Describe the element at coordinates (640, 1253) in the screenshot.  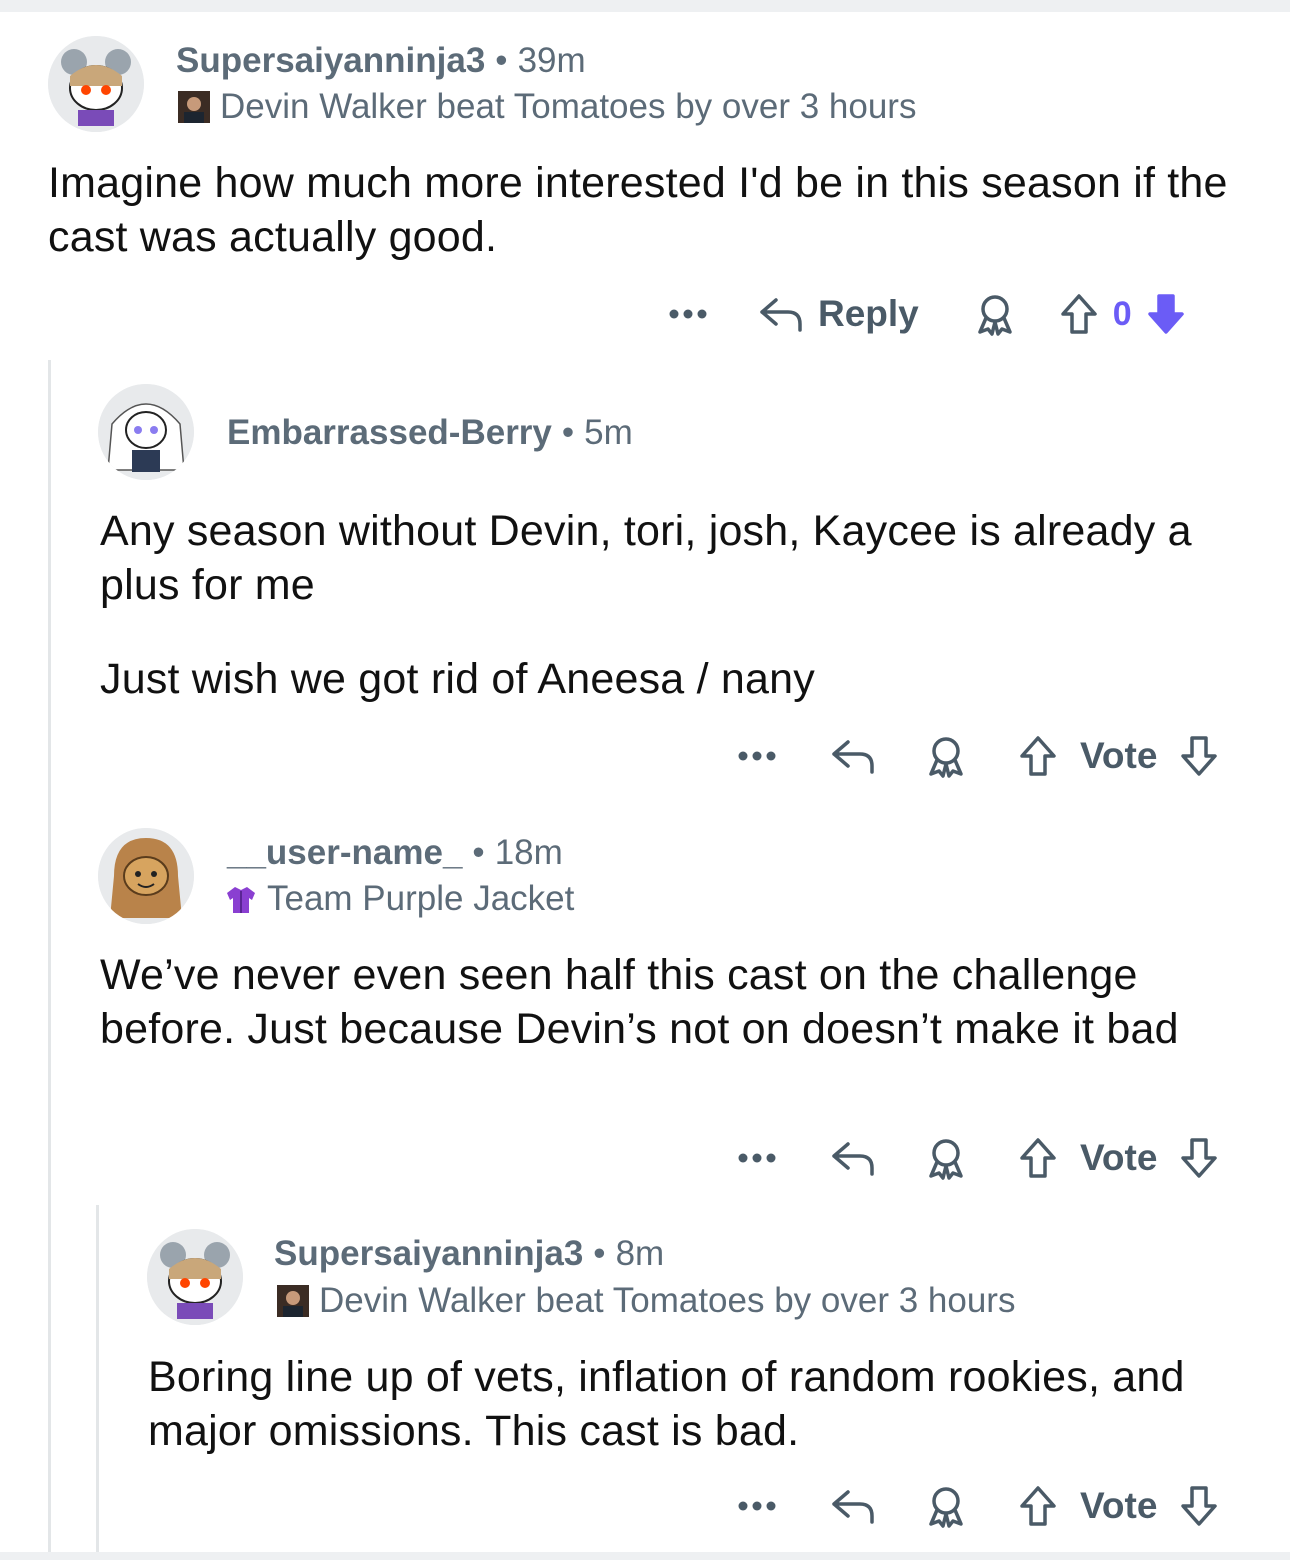
I see `timestamp: 8m` at that location.